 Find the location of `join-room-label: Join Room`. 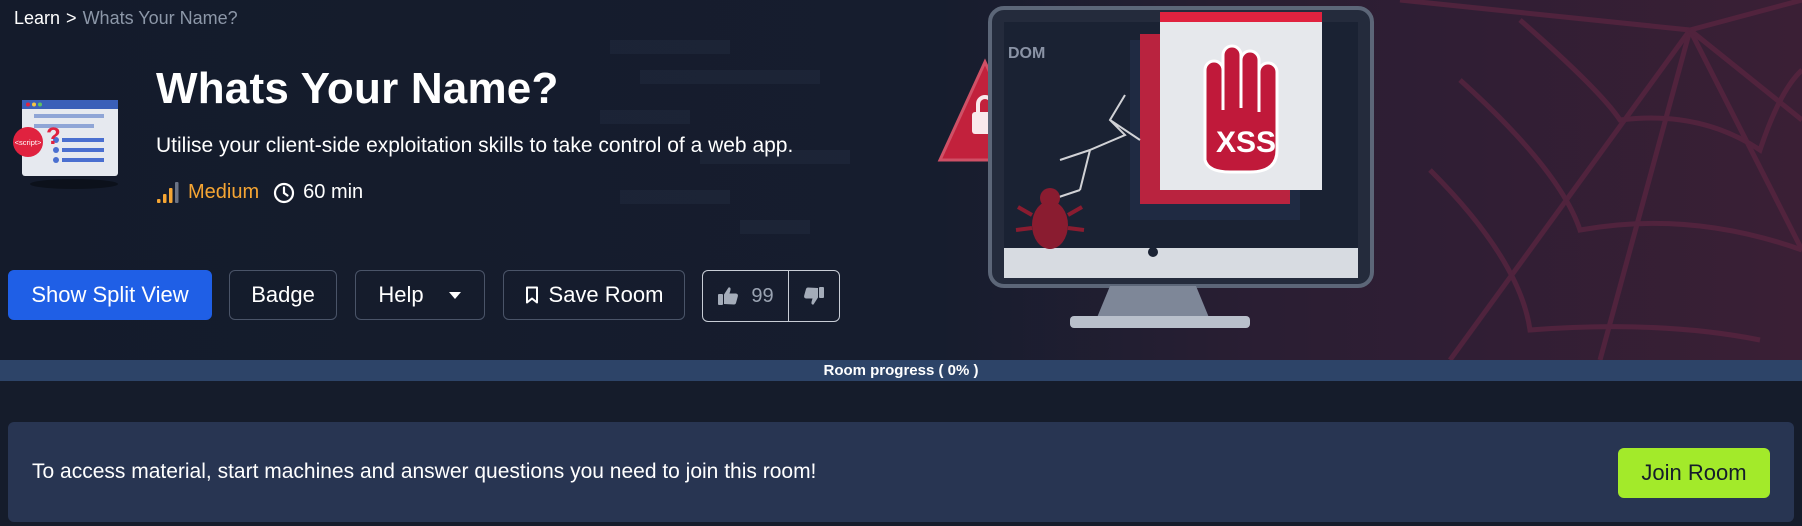

join-room-label: Join Room is located at coordinates (1694, 472).